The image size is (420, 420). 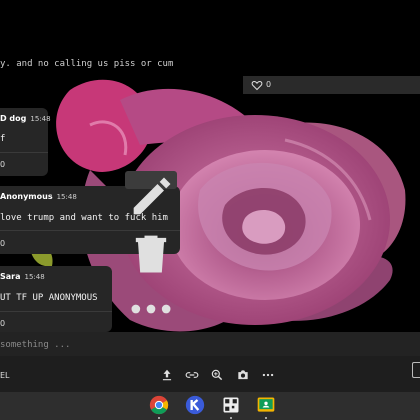 I want to click on message-author: Sara 15:48, so click(x=22, y=276).